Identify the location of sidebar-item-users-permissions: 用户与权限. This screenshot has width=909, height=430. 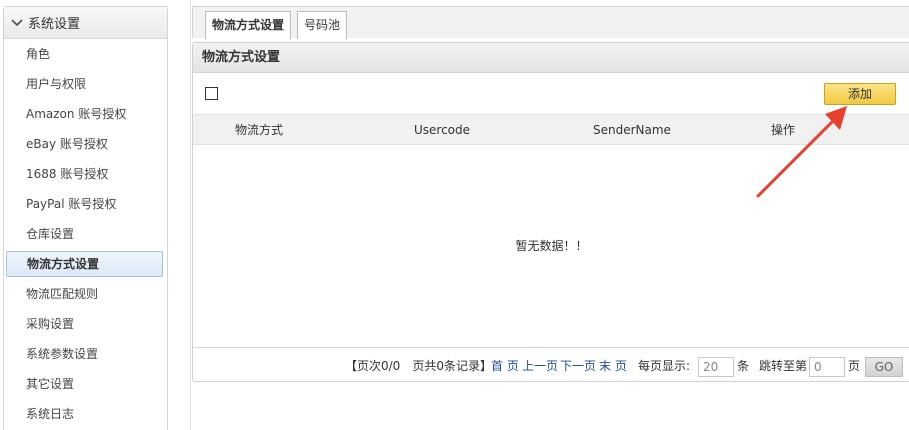
(85, 84).